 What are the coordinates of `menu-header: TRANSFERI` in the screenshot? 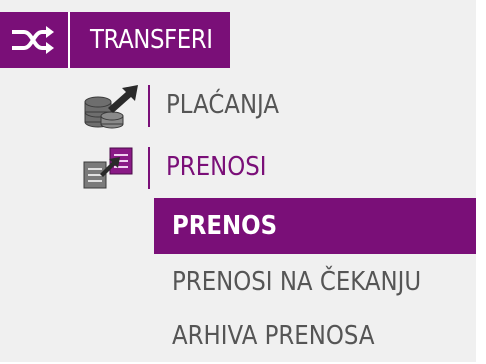 It's located at (115, 40).